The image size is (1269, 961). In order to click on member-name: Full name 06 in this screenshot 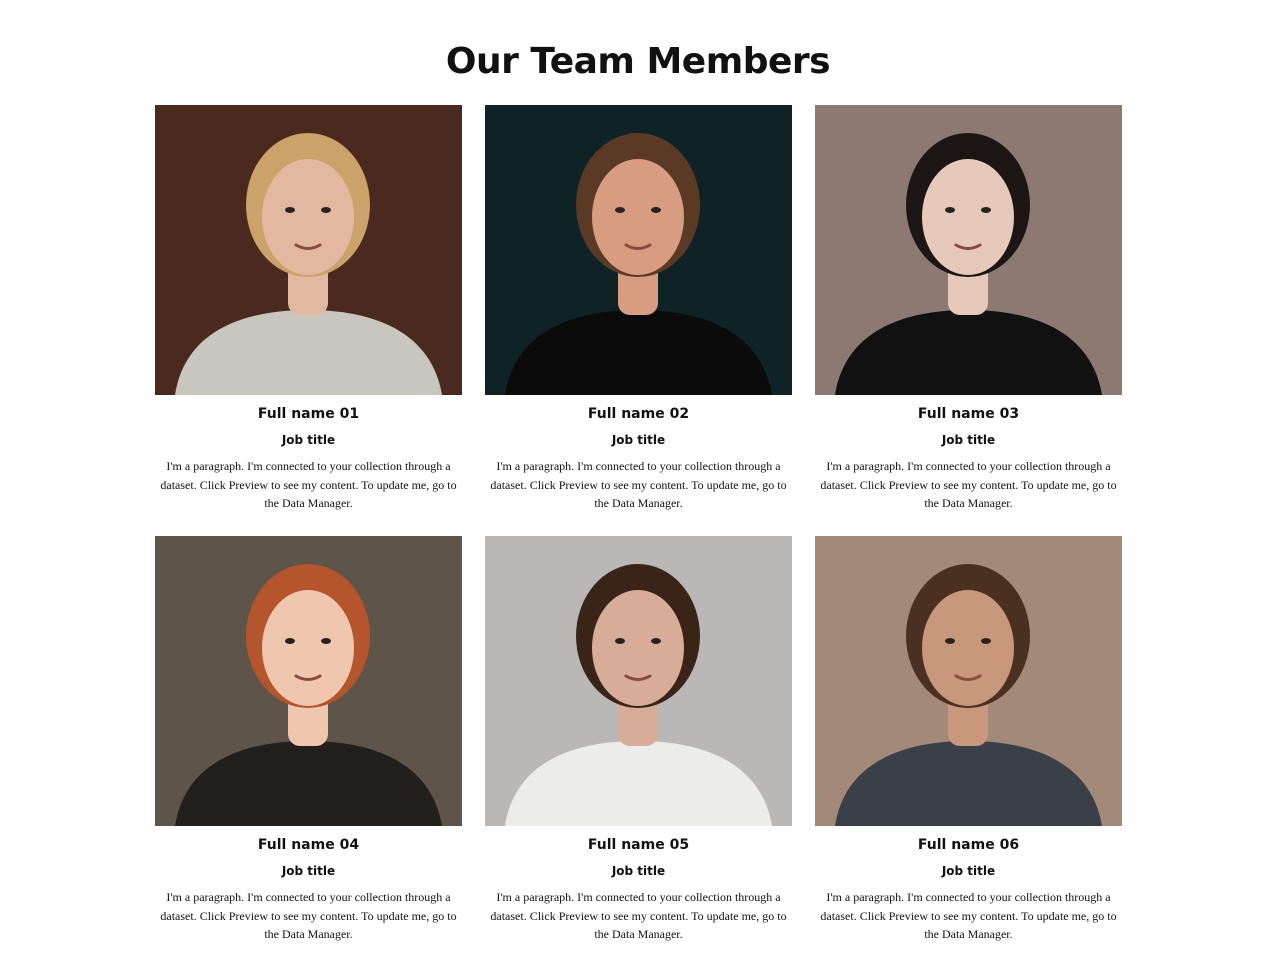, I will do `click(968, 845)`.